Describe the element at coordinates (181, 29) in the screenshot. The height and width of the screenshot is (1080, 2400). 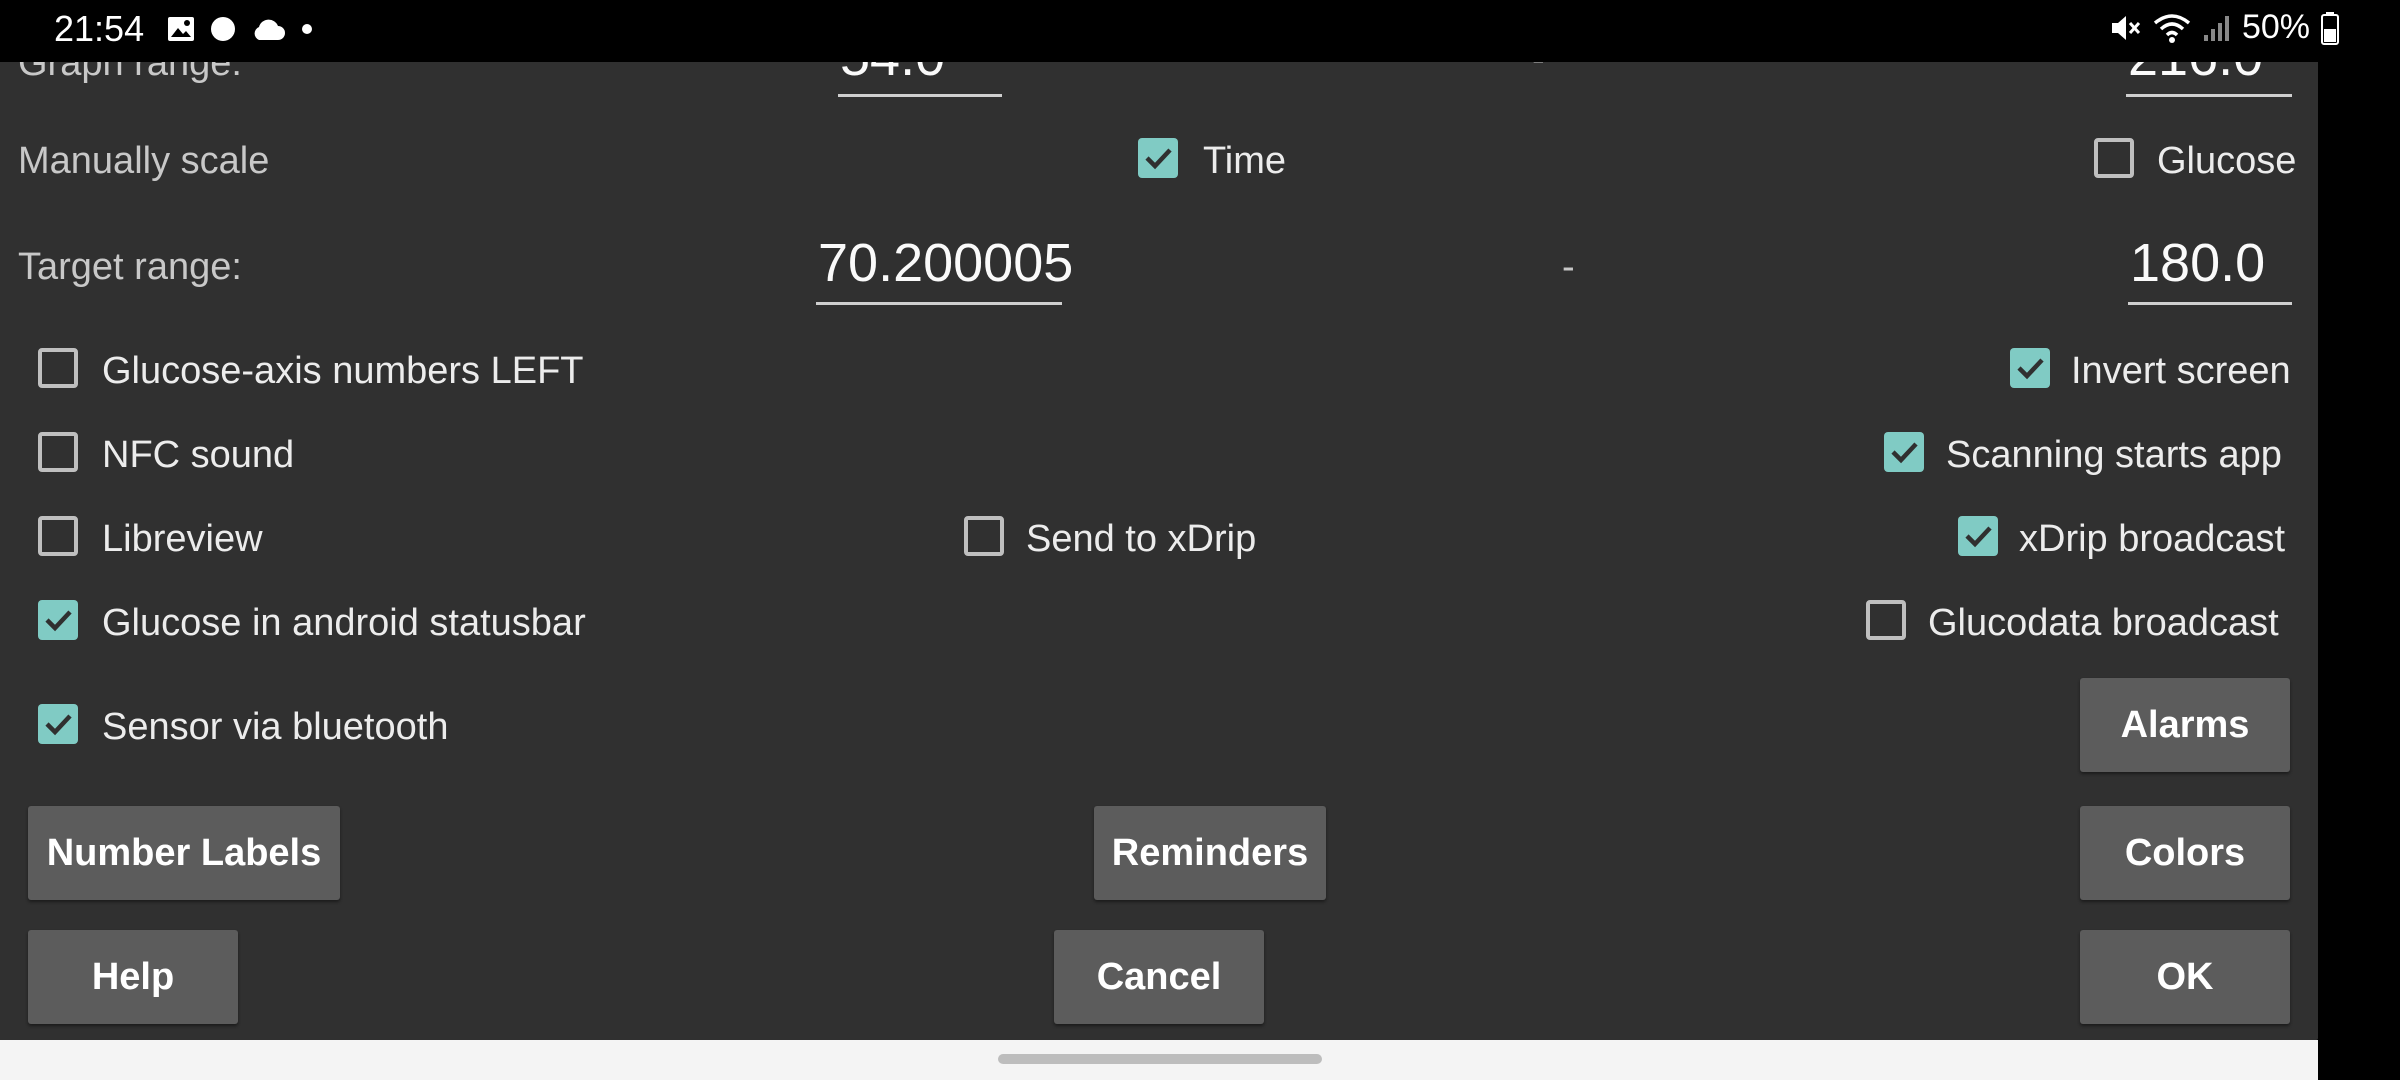
I see `image-icon` at that location.